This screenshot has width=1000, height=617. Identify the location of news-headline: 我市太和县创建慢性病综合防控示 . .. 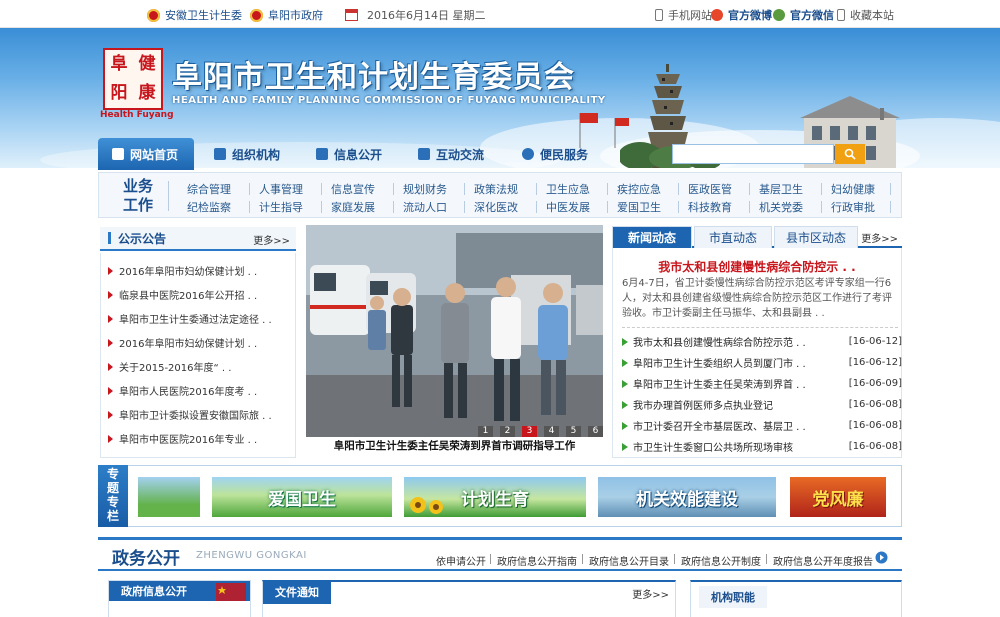
(757, 266).